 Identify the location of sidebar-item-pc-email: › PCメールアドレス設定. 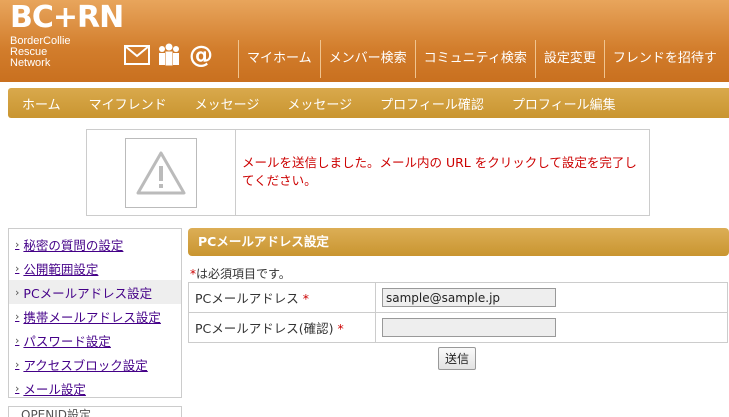
(95, 292).